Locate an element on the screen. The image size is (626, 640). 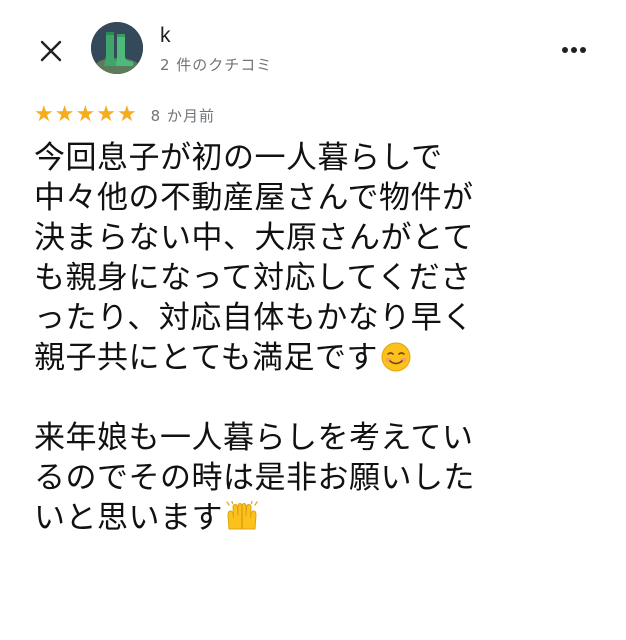
review-line-with-emoji: いと思います is located at coordinates (319, 518).